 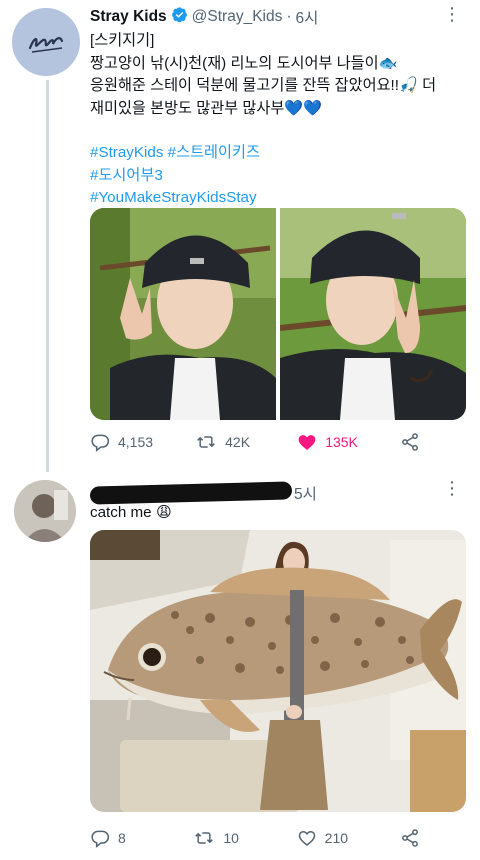 I want to click on like-button: 135K, so click(x=327, y=442).